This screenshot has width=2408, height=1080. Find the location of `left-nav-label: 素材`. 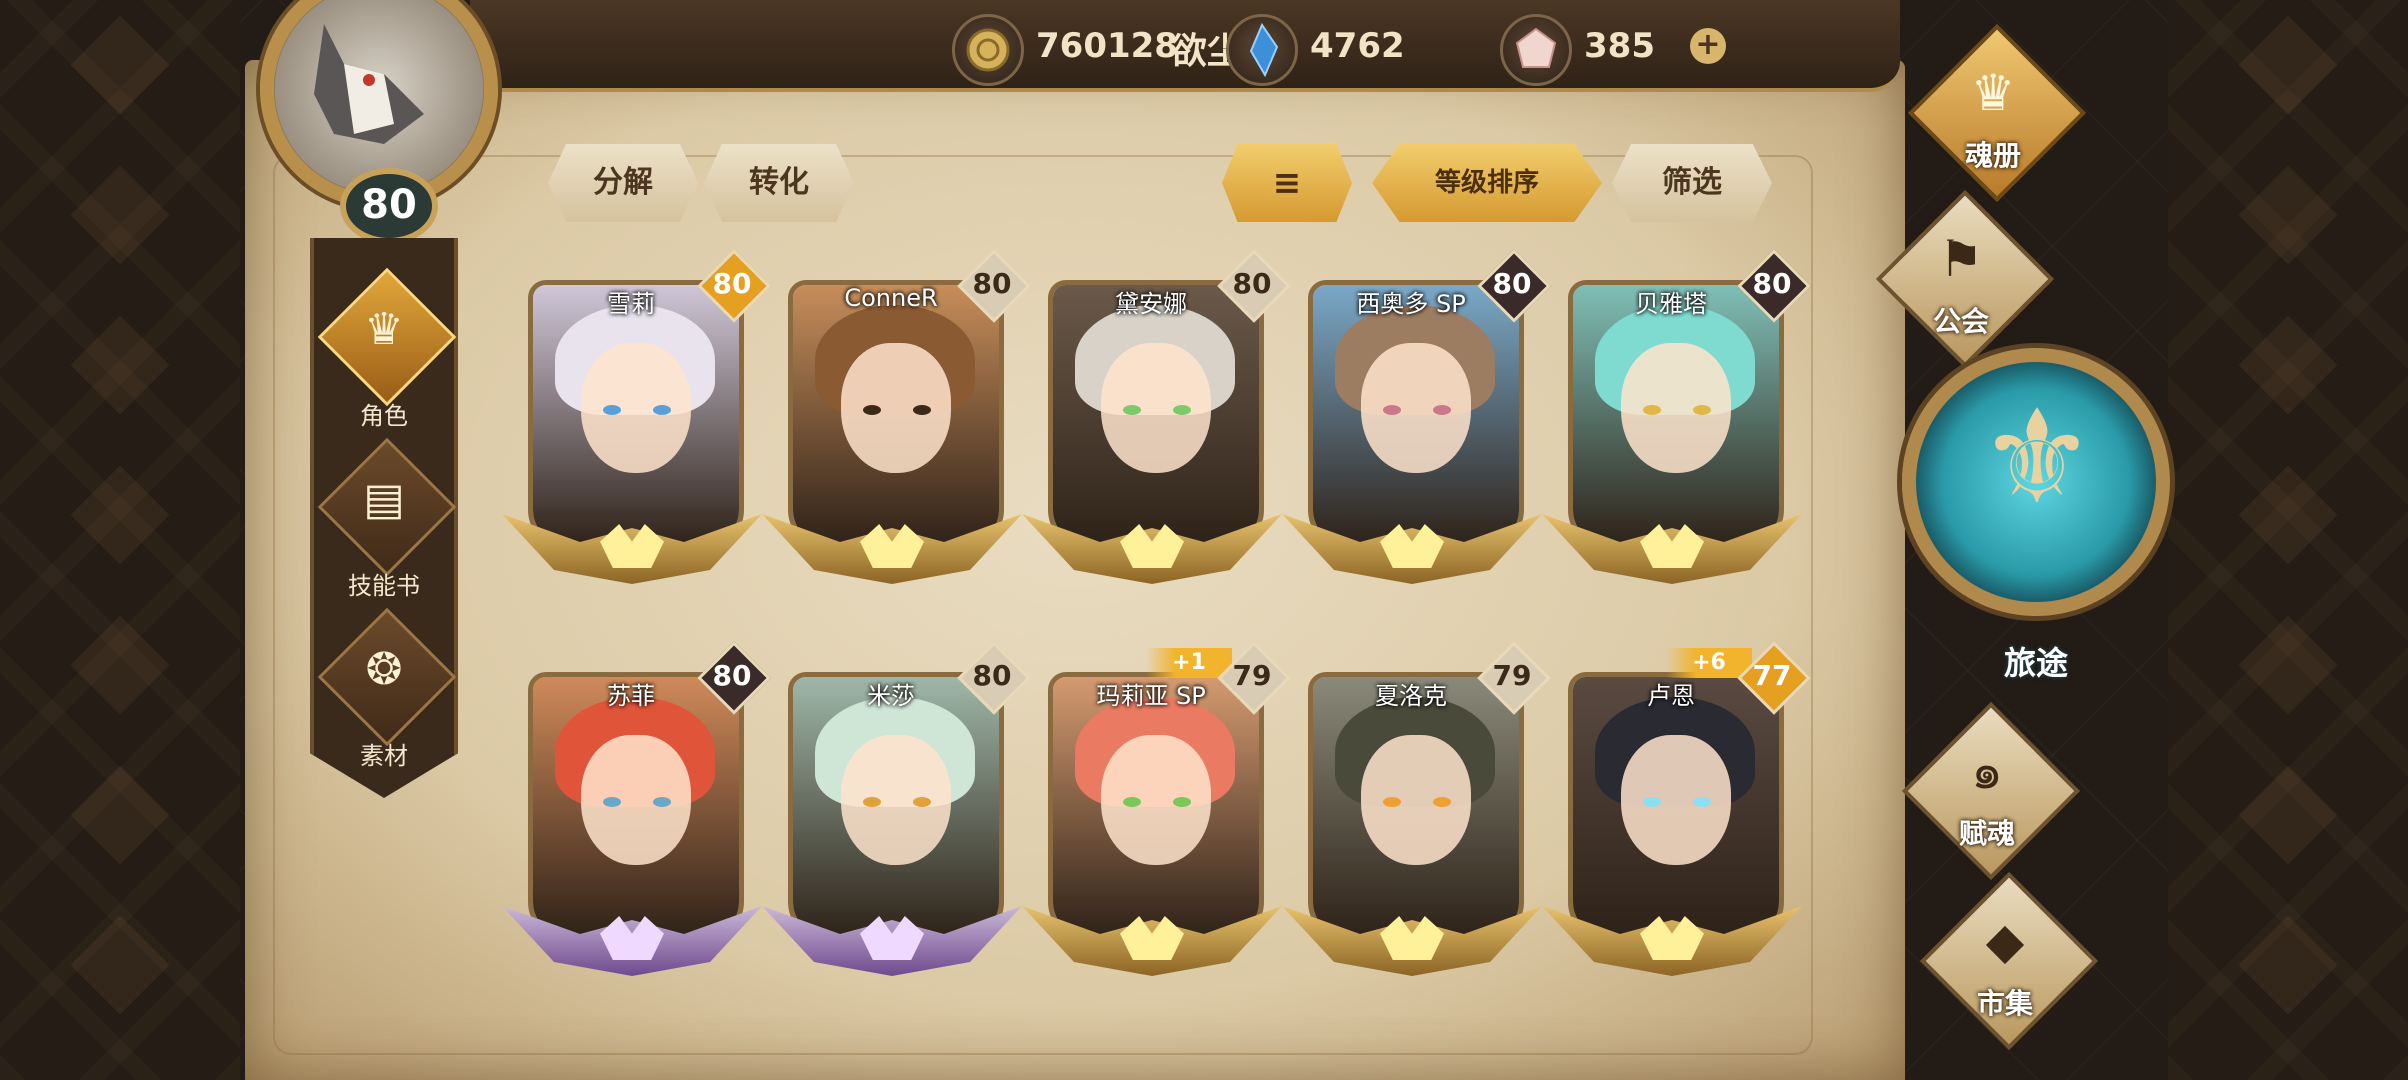

left-nav-label: 素材 is located at coordinates (384, 756).